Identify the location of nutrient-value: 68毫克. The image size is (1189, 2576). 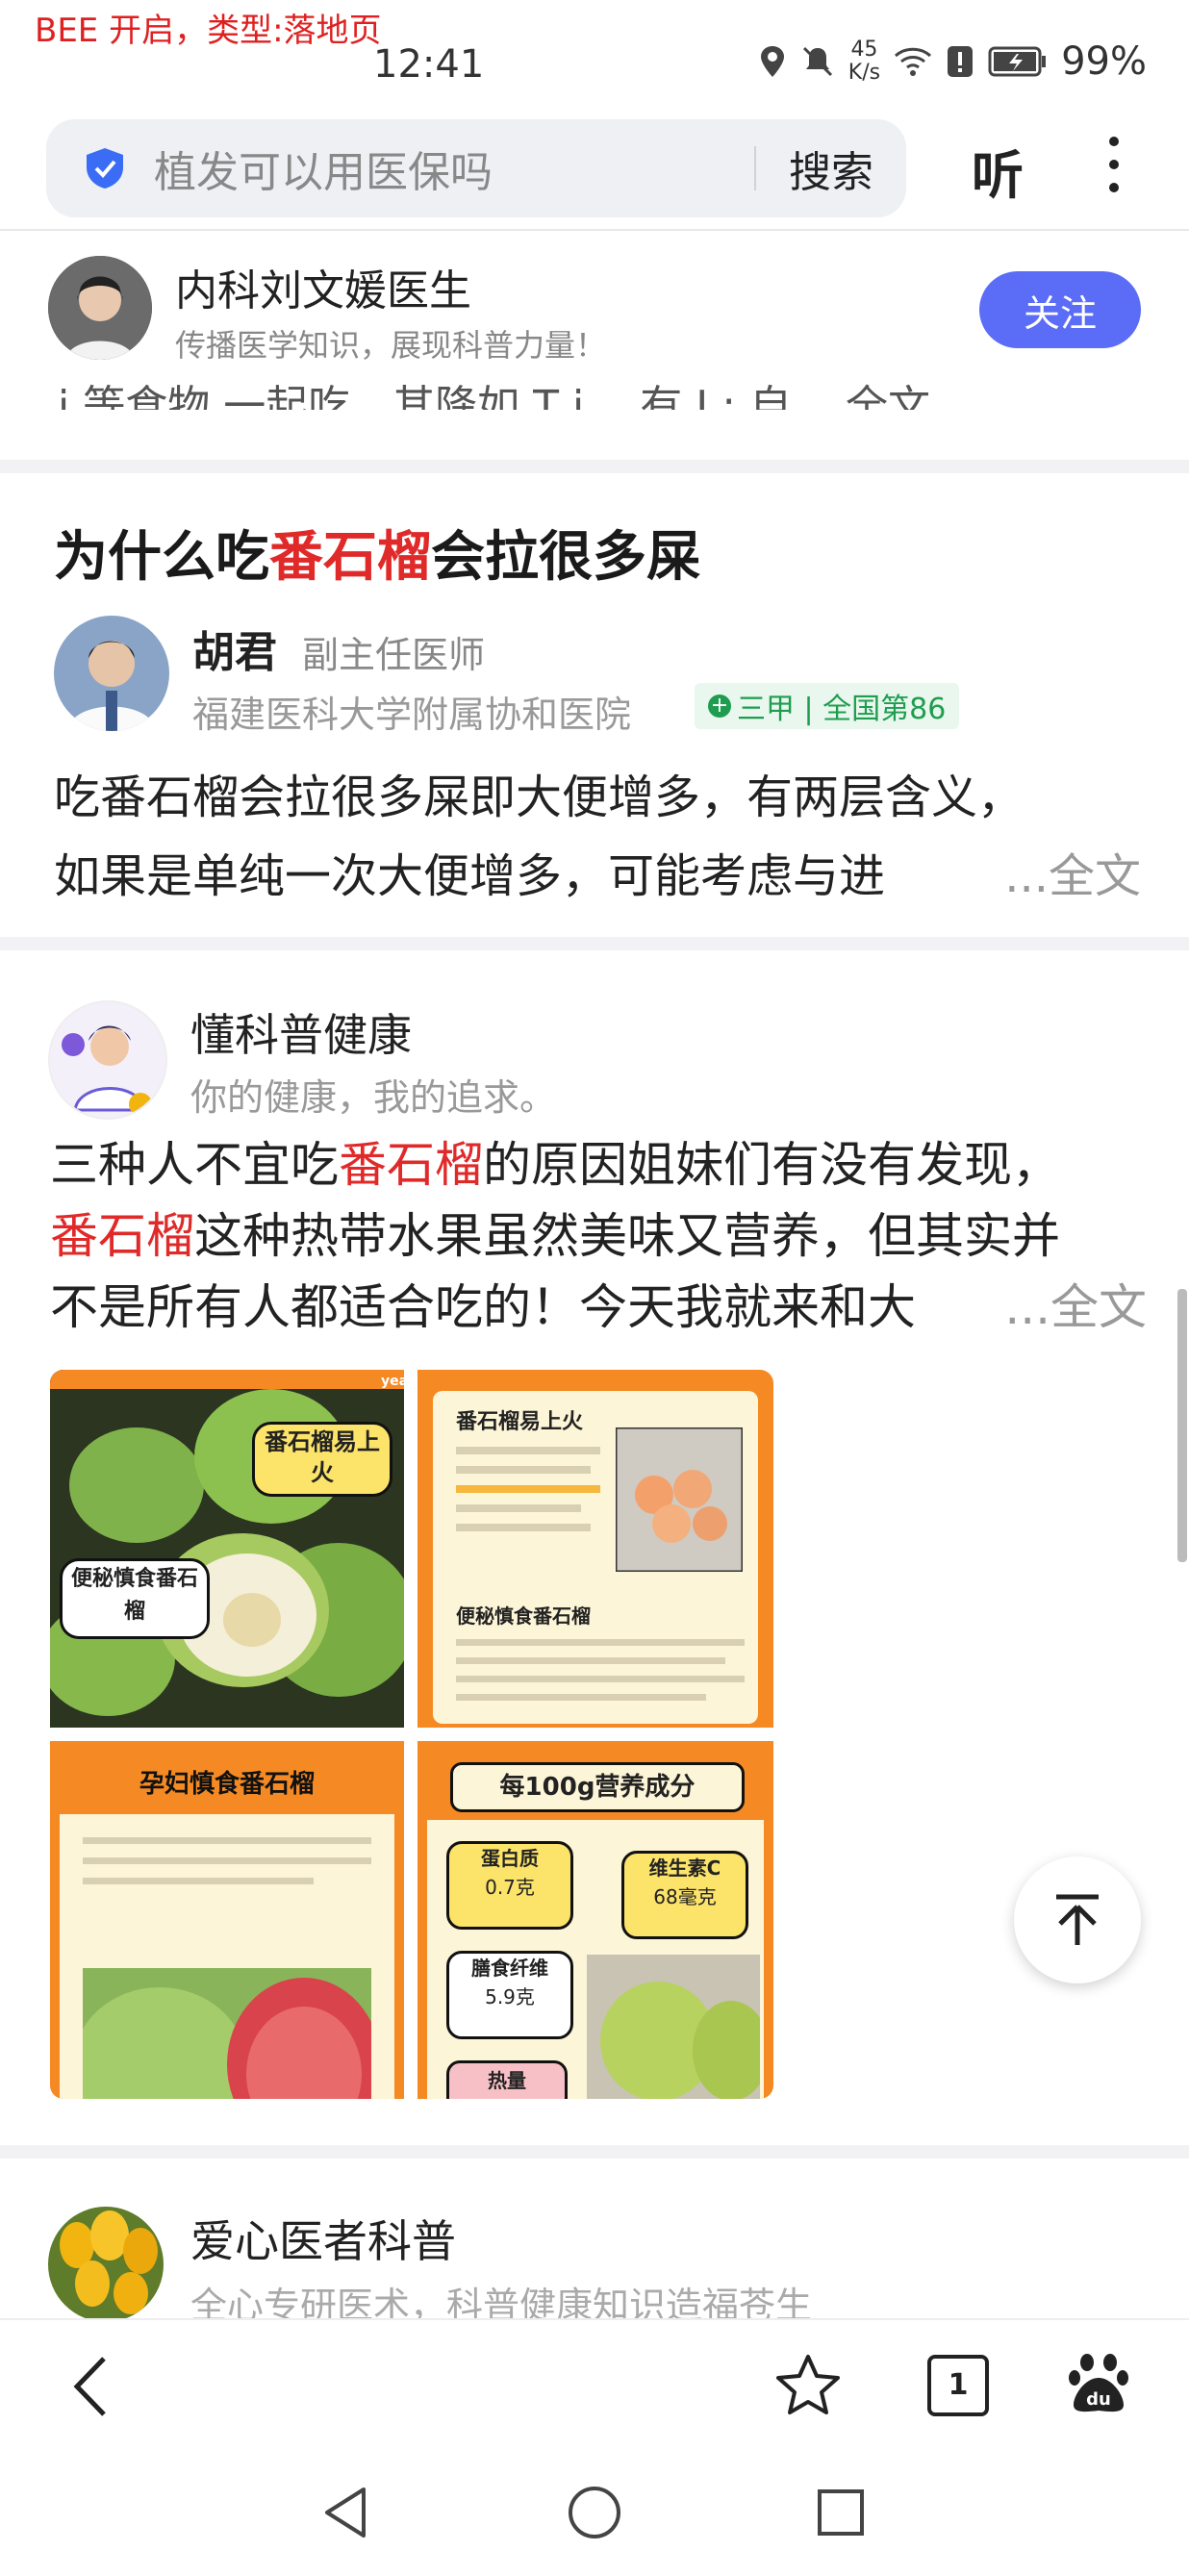
(685, 1897).